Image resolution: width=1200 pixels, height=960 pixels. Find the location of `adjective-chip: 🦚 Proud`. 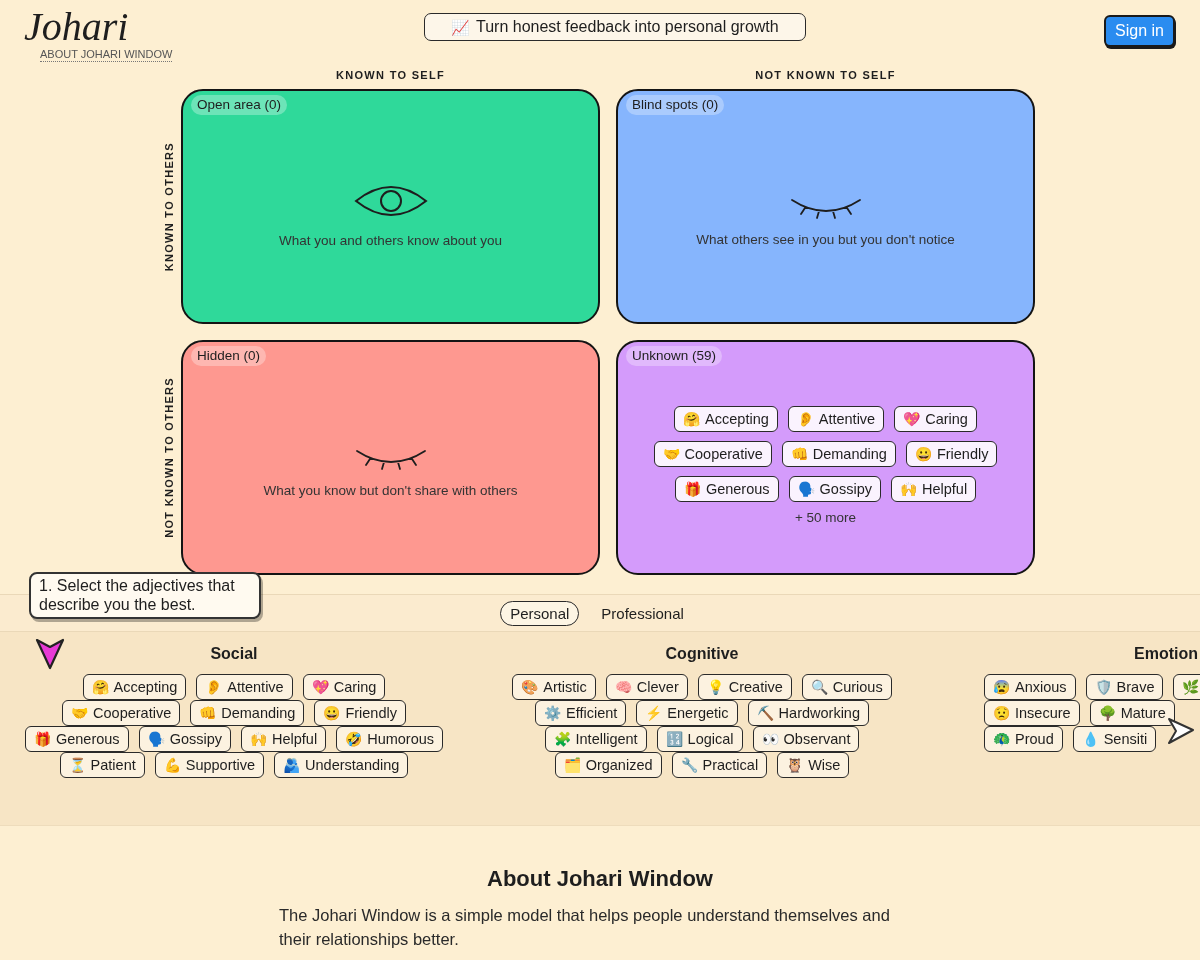

adjective-chip: 🦚 Proud is located at coordinates (1023, 739).